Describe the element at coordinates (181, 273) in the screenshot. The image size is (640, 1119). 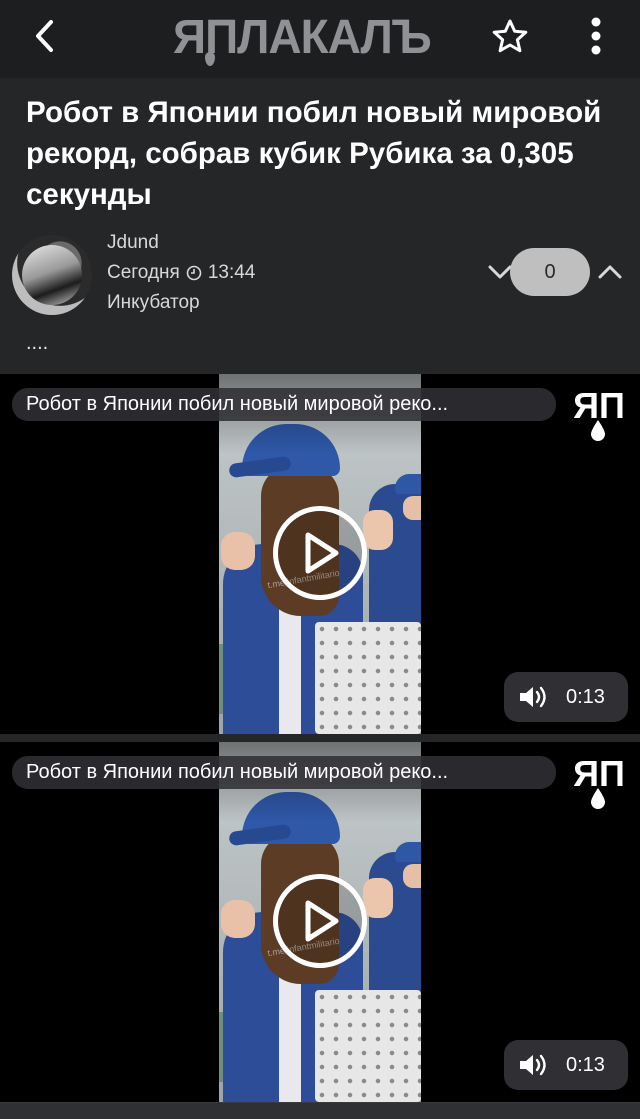
I see `post-meta: Сегодня 13:44` at that location.